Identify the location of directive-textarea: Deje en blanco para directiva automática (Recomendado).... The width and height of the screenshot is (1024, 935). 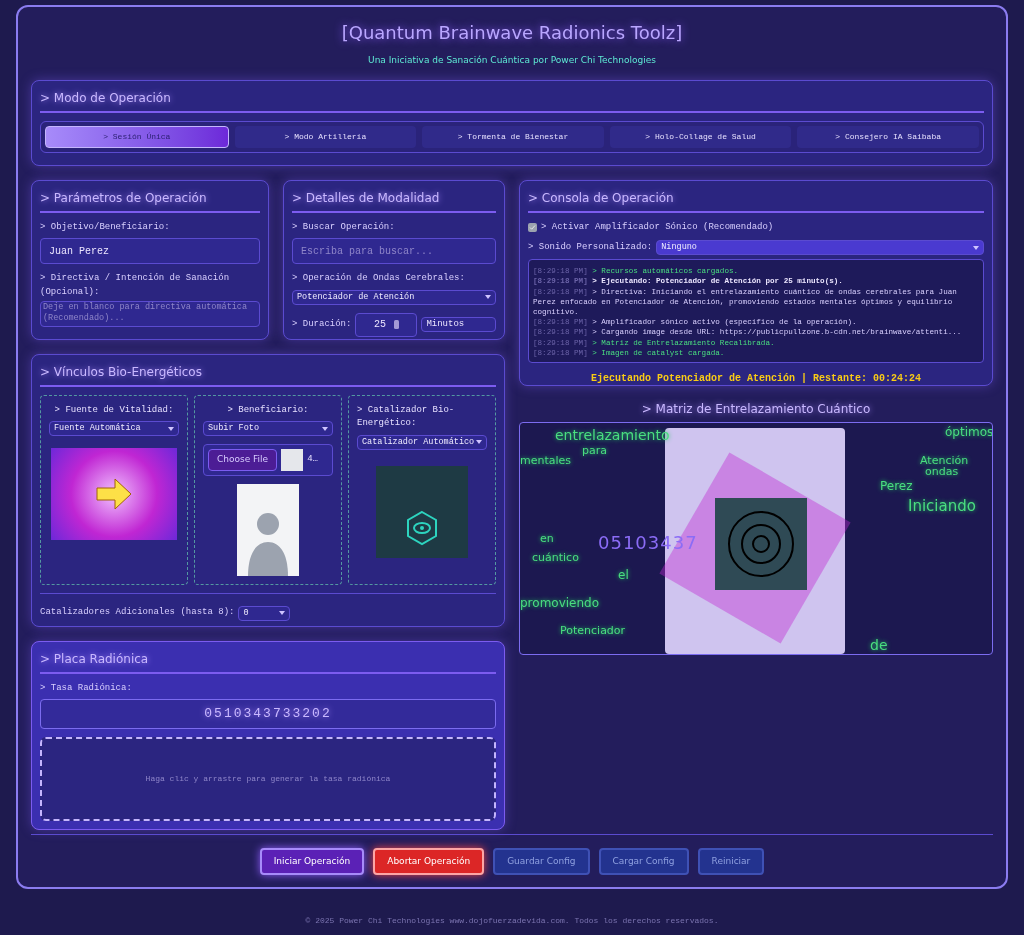
(150, 314).